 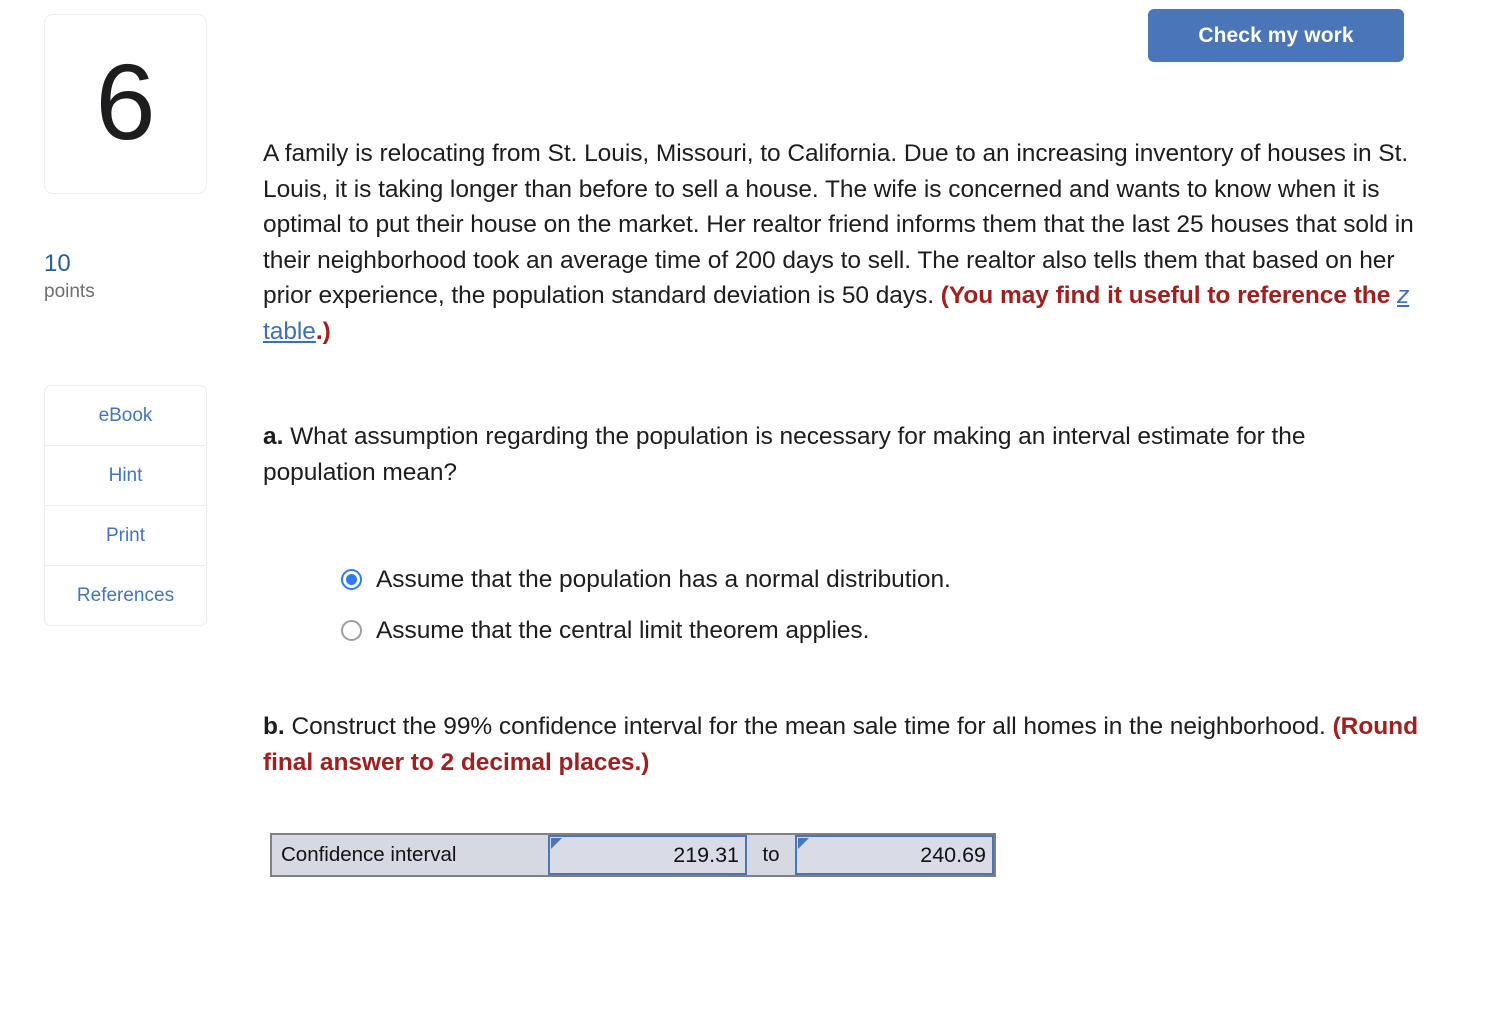 I want to click on ebook-button: eBook, so click(x=125, y=416).